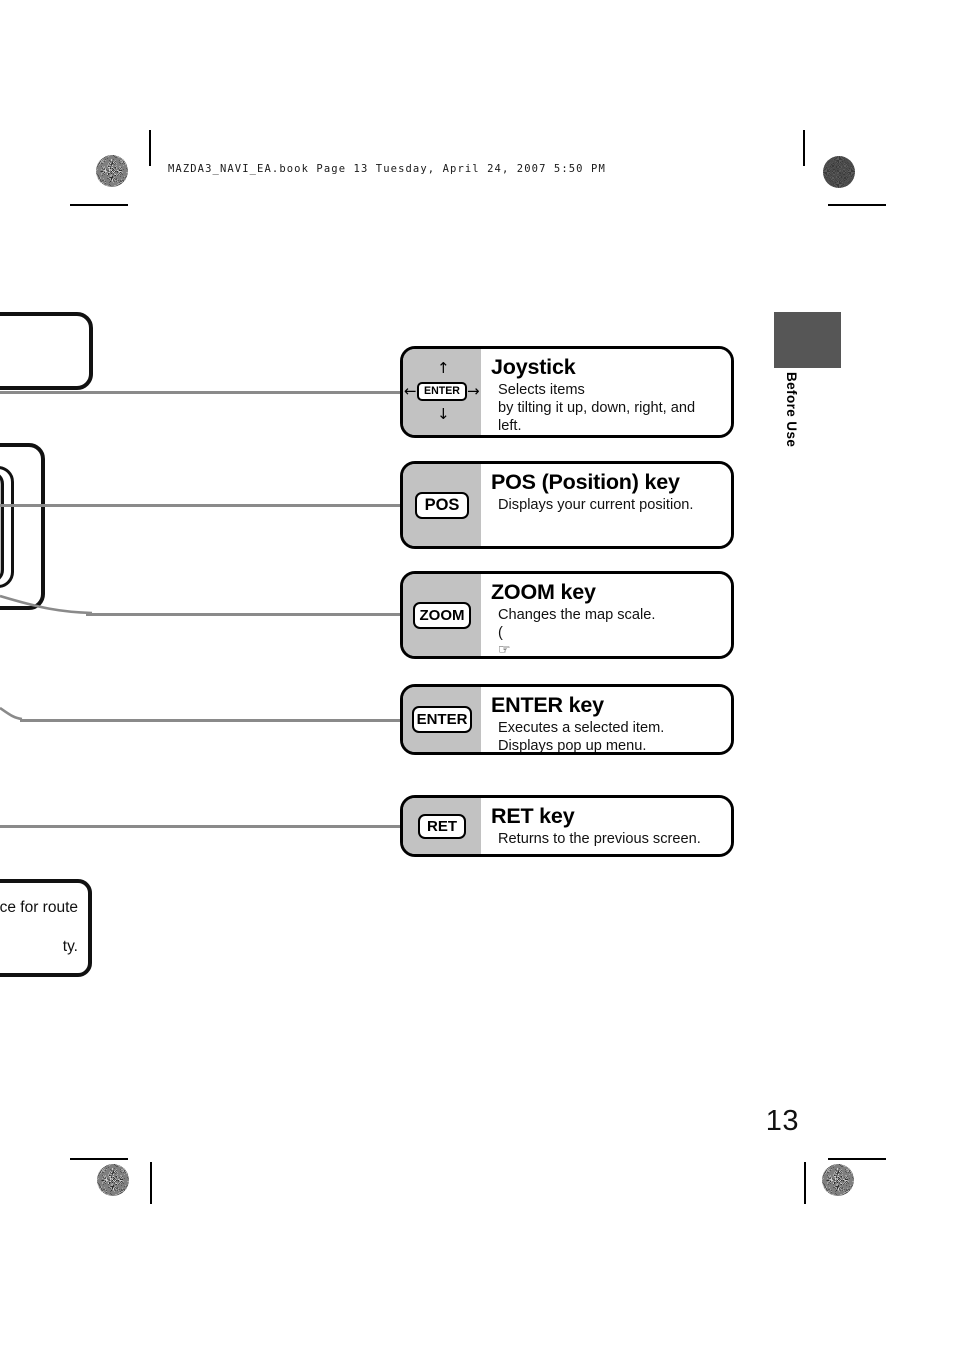  I want to click on callout-ret-body: RET key Returns to the previous screen., so click(606, 826).